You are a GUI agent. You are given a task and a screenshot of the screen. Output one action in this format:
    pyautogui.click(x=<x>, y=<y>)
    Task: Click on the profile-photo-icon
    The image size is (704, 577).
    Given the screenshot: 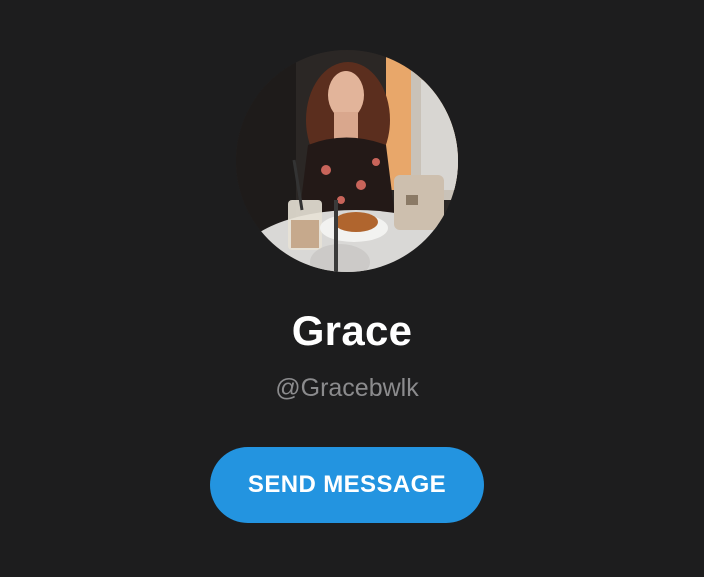 What is the action you would take?
    pyautogui.click(x=347, y=161)
    